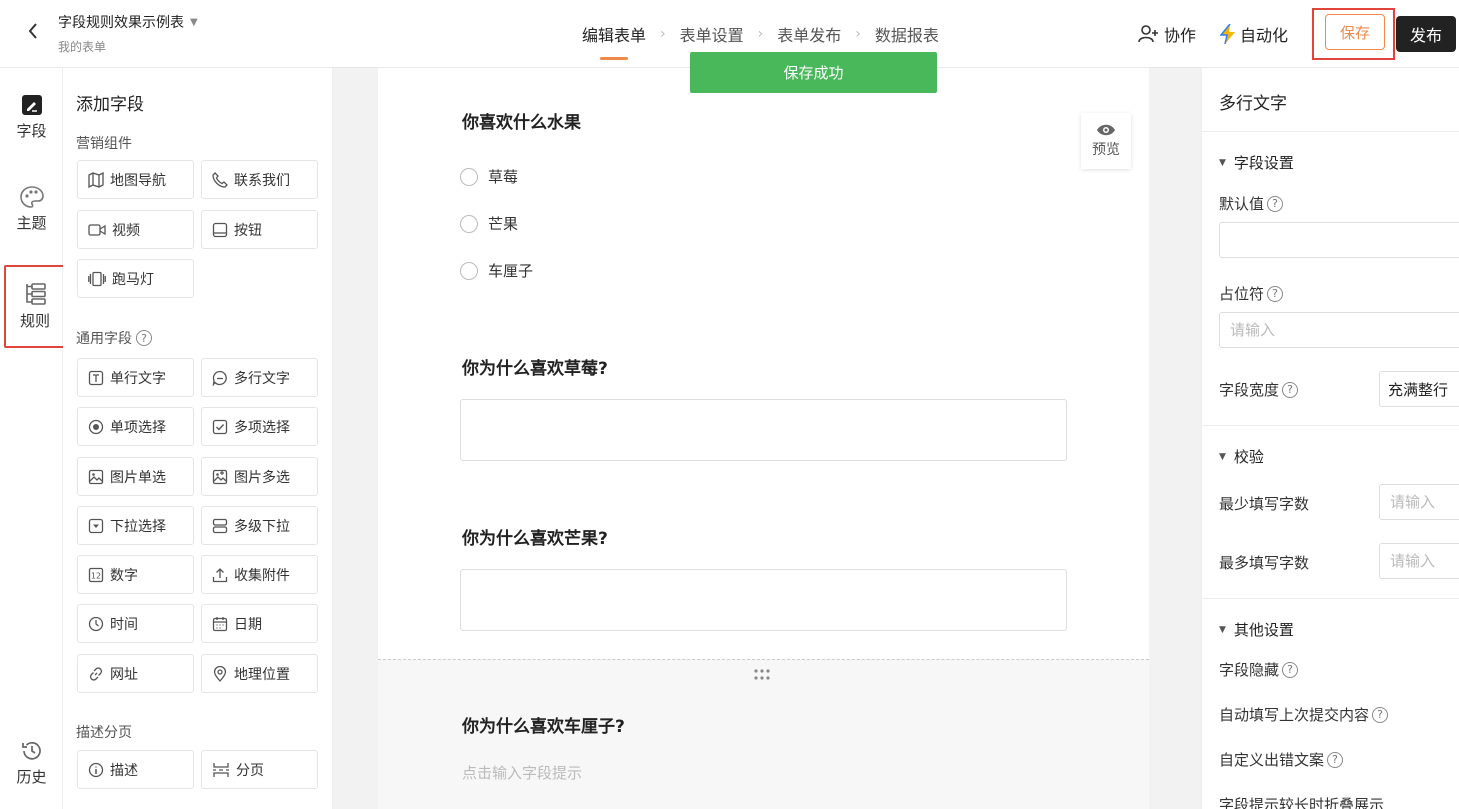 The height and width of the screenshot is (809, 1459). Describe the element at coordinates (521, 120) in the screenshot. I see `question-title: 你喜欢什么水果` at that location.